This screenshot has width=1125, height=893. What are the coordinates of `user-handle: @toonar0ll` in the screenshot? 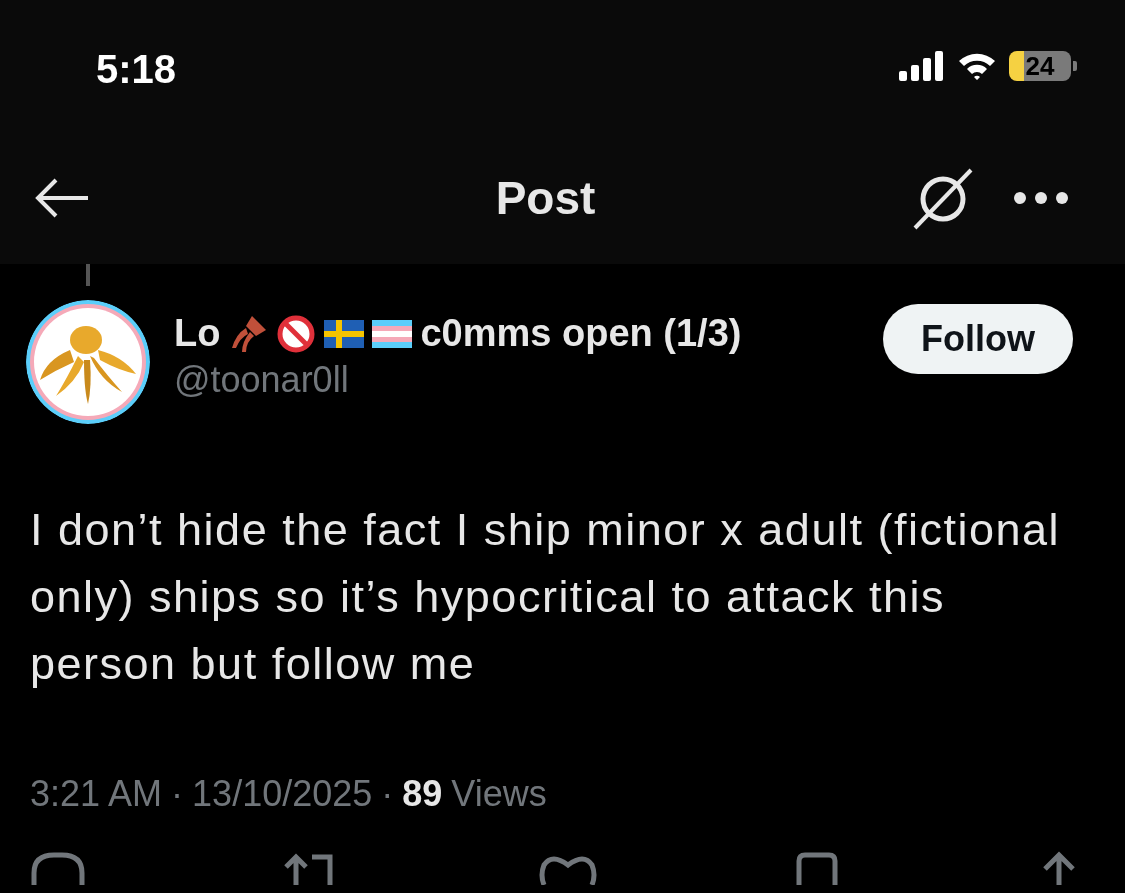 It's located at (516, 380).